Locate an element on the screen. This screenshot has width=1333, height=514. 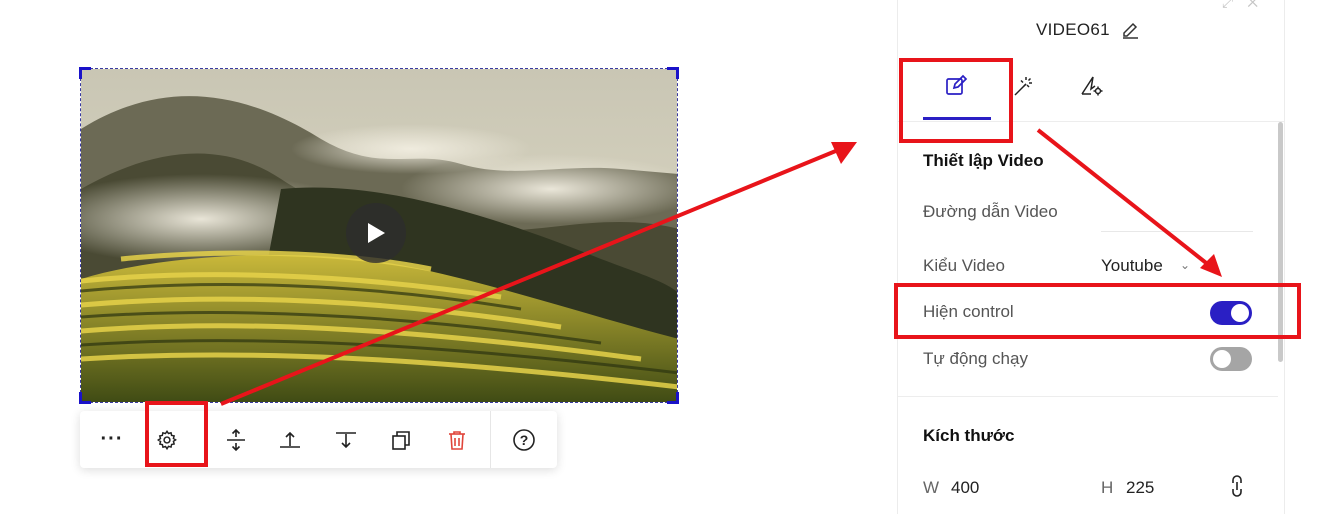
height-input: 225 is located at coordinates (1140, 488).